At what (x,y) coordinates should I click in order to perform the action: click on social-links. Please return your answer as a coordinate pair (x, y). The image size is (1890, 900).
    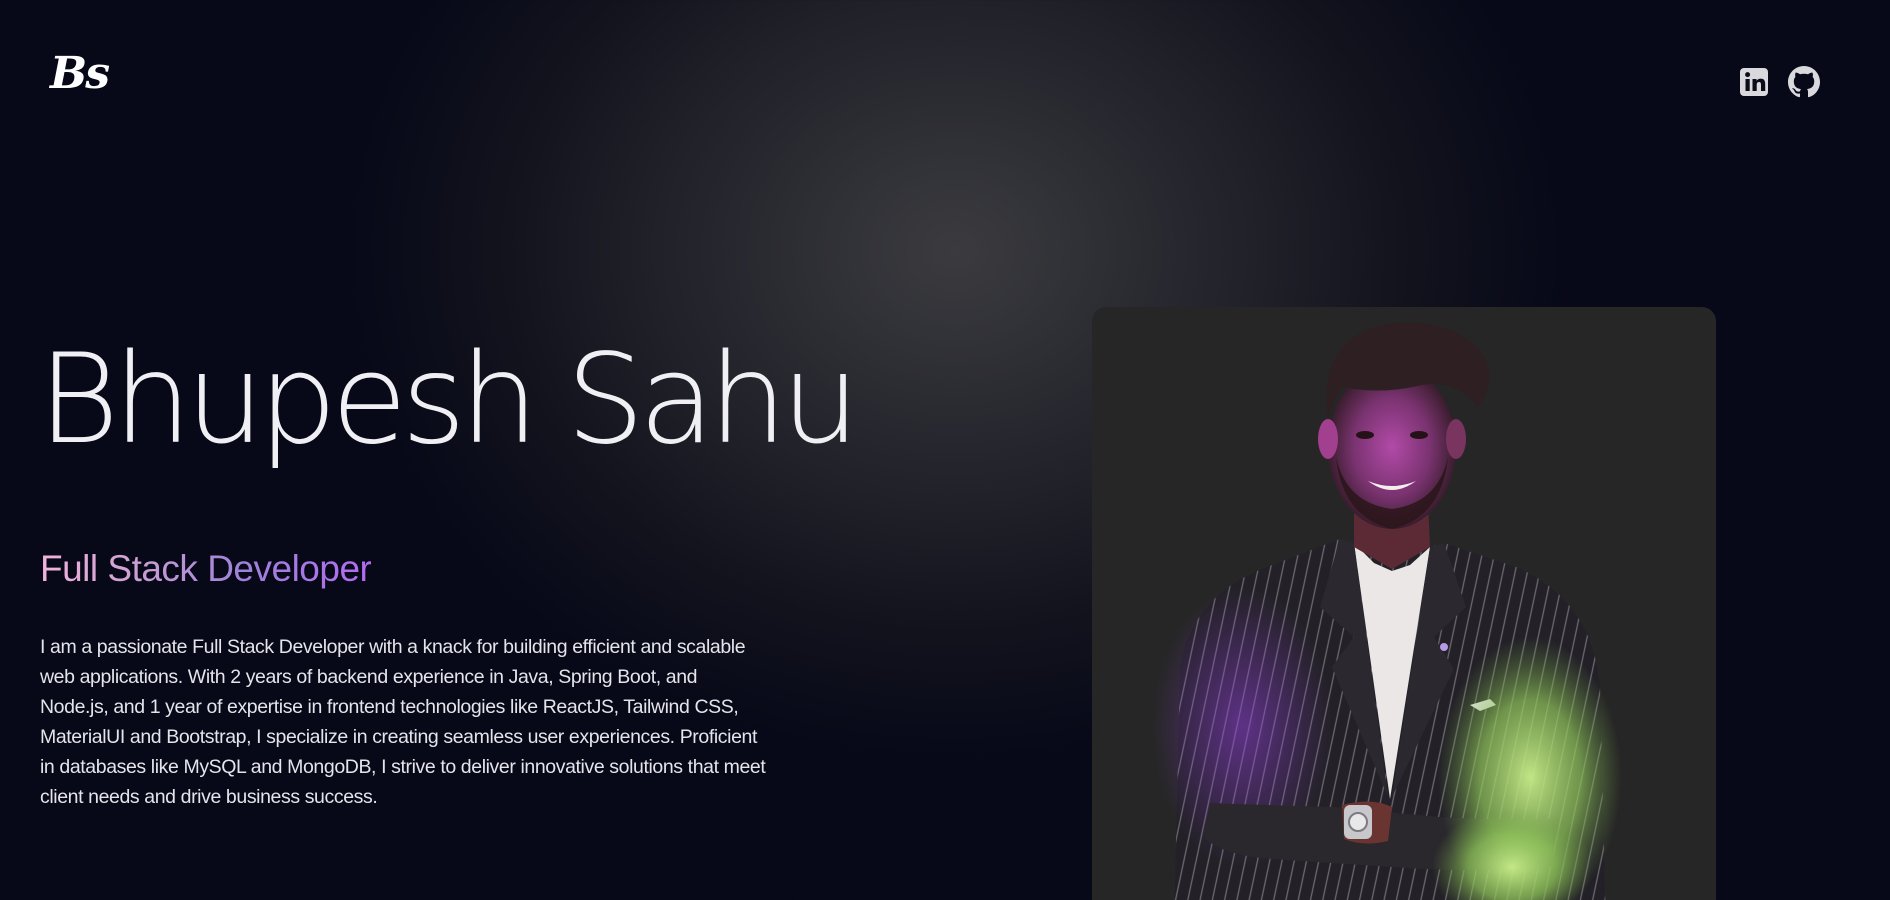
    Looking at the image, I should click on (1779, 82).